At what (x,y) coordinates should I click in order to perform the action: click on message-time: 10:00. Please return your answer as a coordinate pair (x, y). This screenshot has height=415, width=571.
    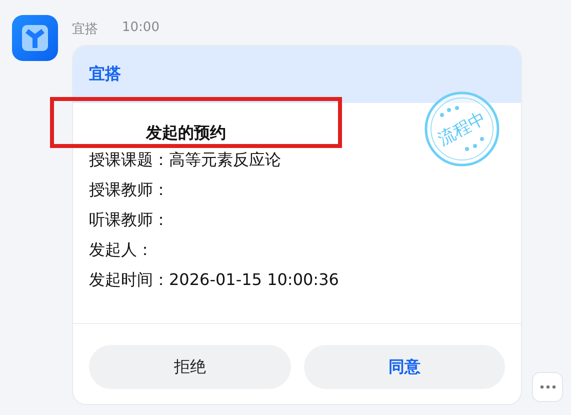
    Looking at the image, I should click on (141, 28).